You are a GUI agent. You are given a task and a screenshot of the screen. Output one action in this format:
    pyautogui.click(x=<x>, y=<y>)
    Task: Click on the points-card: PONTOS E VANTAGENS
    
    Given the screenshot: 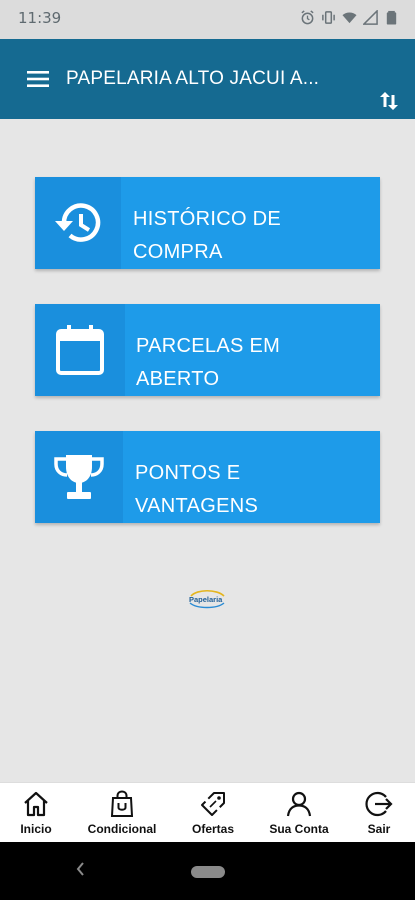 What is the action you would take?
    pyautogui.click(x=207, y=477)
    